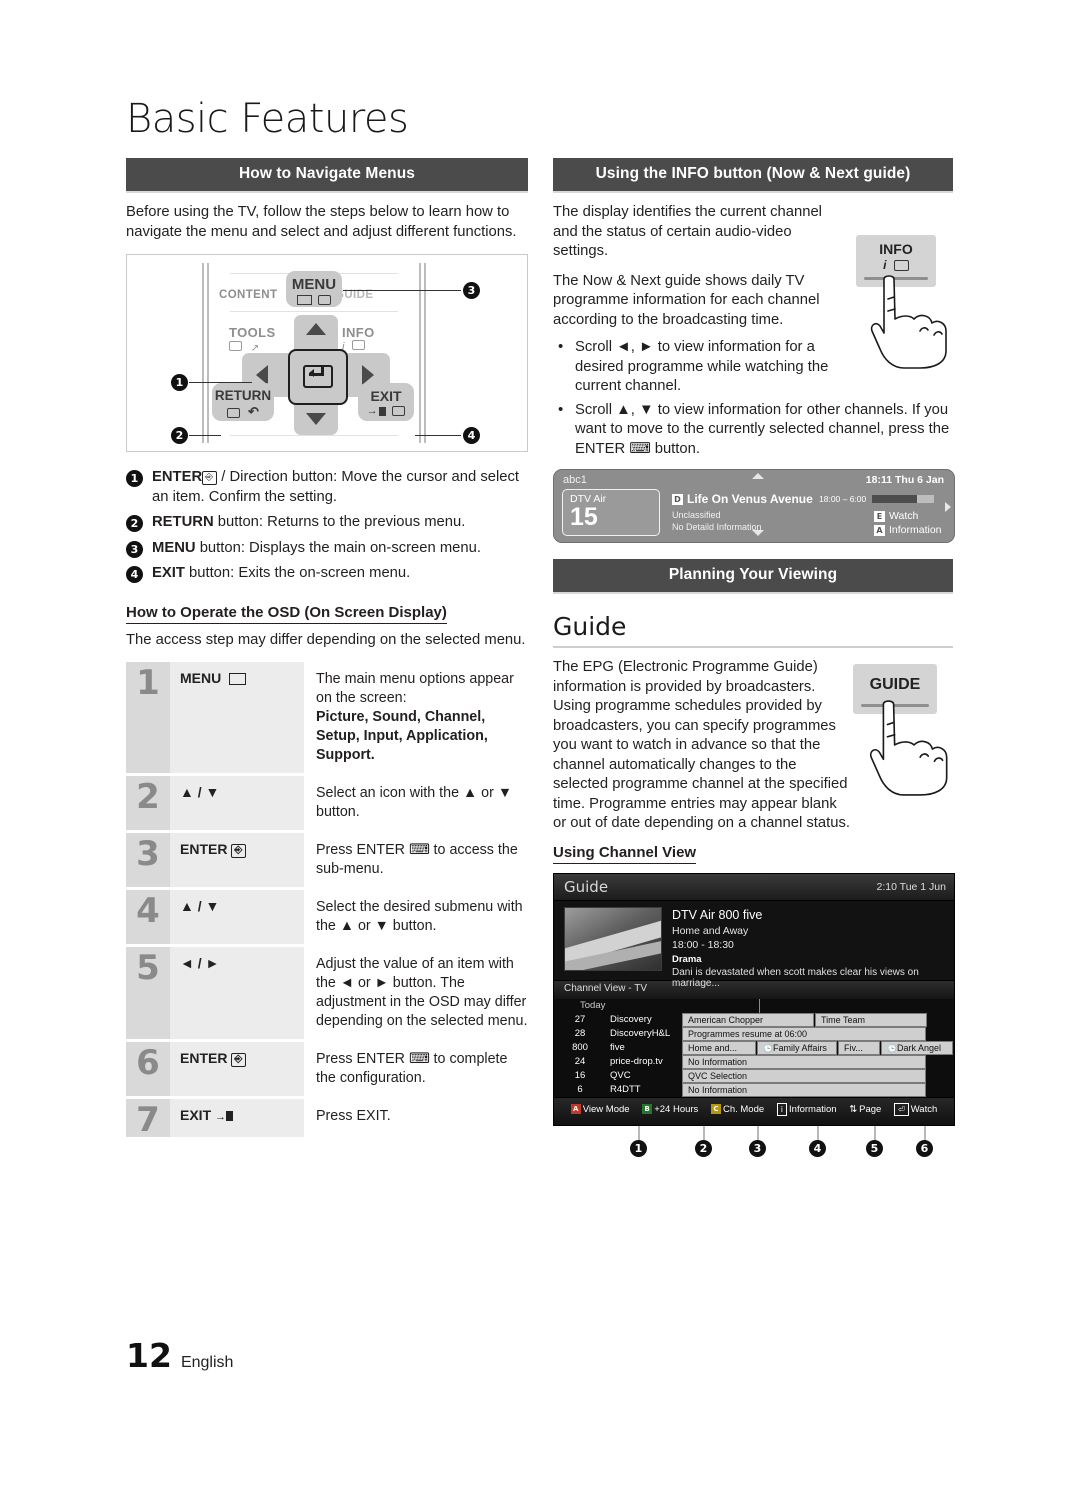 The height and width of the screenshot is (1494, 1080). What do you see at coordinates (804, 1033) in the screenshot?
I see `programme-block: Programmes resume at 06:00` at bounding box center [804, 1033].